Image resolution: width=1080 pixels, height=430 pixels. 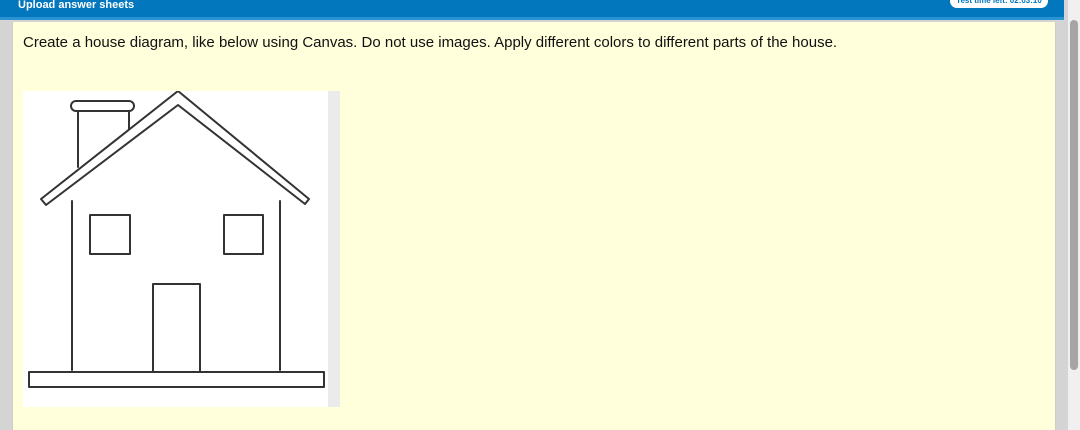 What do you see at coordinates (176, 328) in the screenshot?
I see `door` at bounding box center [176, 328].